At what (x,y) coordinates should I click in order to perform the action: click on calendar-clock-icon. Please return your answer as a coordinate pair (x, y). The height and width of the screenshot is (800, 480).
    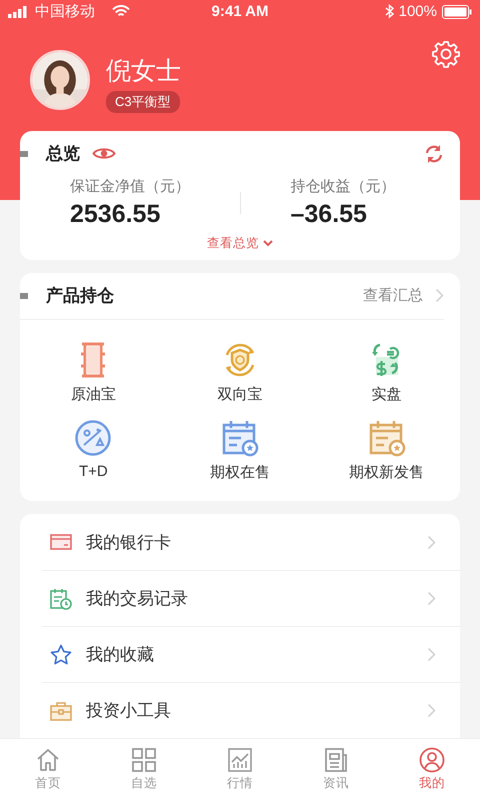
    Looking at the image, I should click on (61, 599).